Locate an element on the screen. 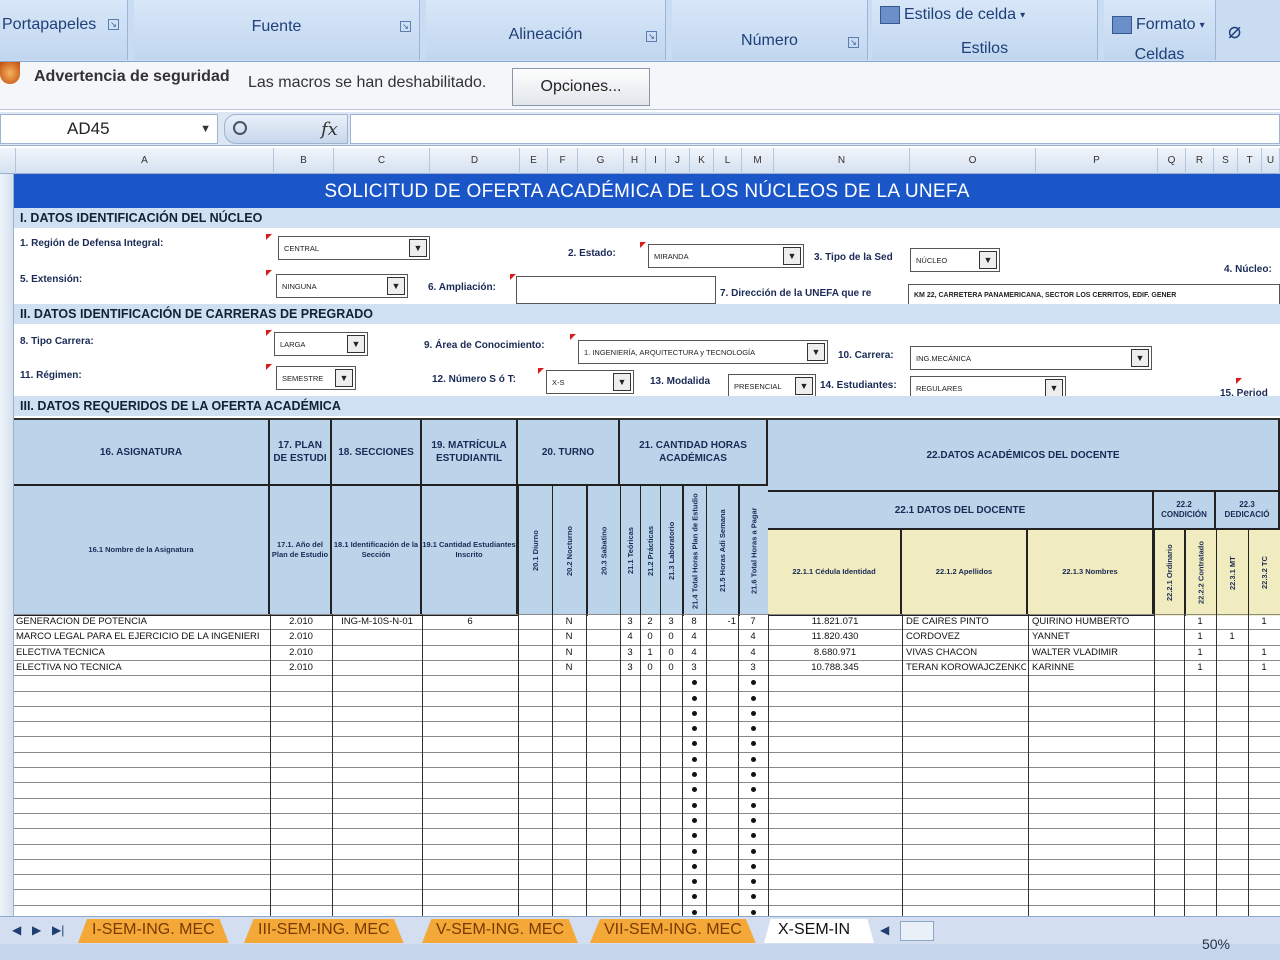 The width and height of the screenshot is (1280, 960). cell-nombres: QUIRINO HUMBERTO is located at coordinates (1092, 621).